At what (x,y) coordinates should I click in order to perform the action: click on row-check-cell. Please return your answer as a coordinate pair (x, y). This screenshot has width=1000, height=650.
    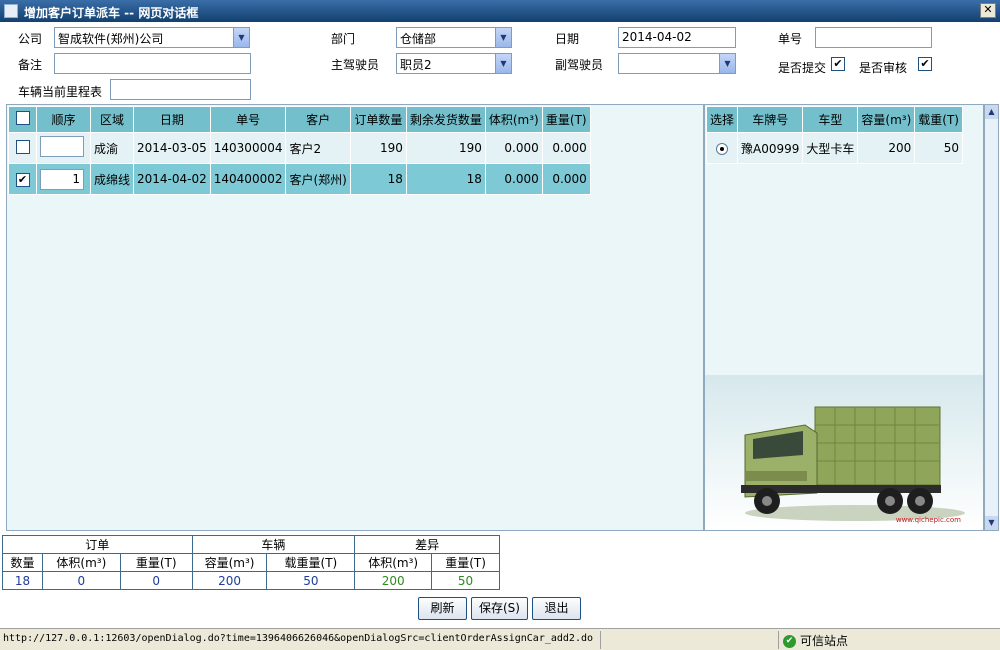
    Looking at the image, I should click on (22, 148).